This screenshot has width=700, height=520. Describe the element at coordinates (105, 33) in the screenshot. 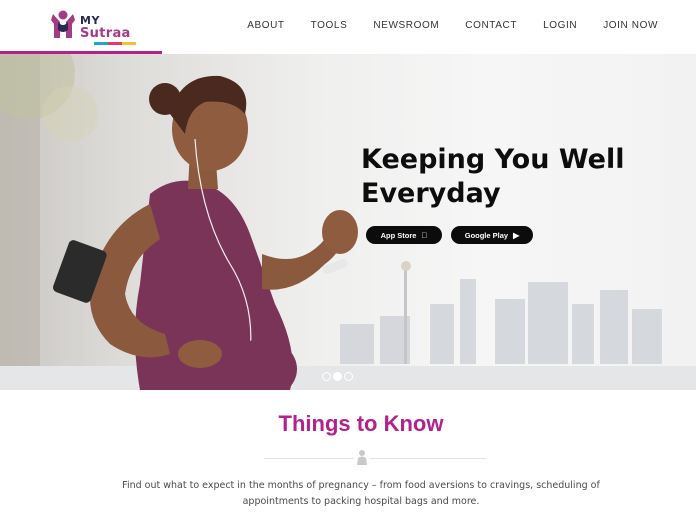

I see `logo-sutraa-text: Sutraa` at that location.